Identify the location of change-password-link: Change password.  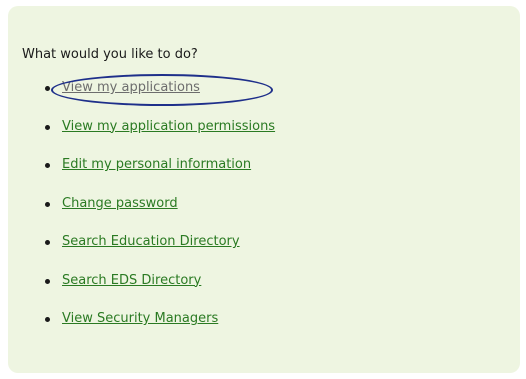
(120, 203).